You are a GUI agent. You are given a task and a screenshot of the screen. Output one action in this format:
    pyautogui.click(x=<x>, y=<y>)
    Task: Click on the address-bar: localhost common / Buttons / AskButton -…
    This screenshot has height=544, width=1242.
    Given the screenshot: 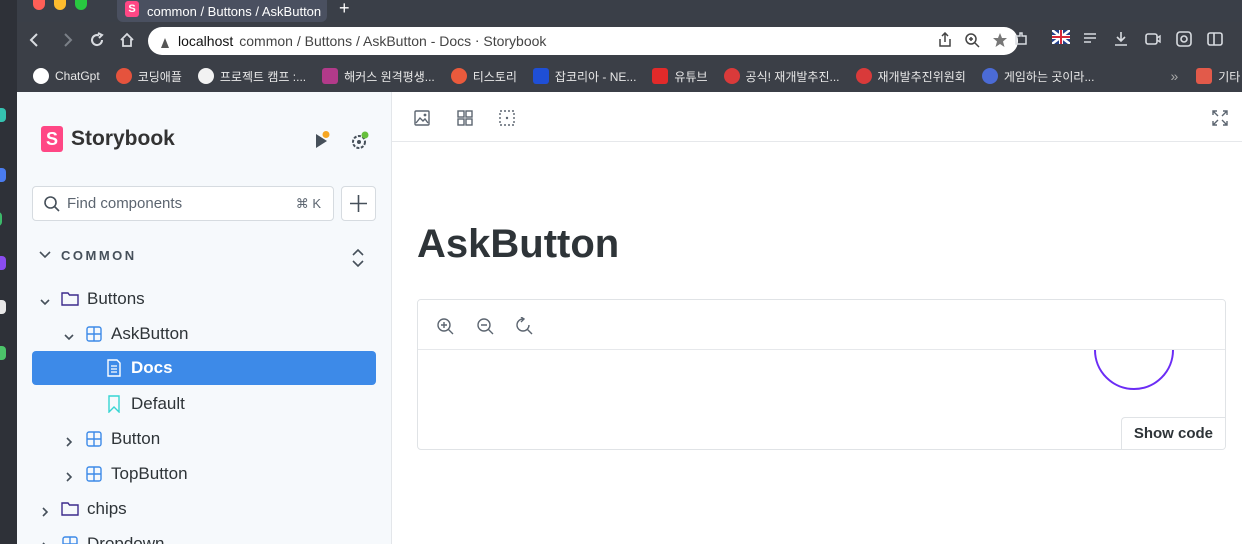 What is the action you would take?
    pyautogui.click(x=583, y=41)
    